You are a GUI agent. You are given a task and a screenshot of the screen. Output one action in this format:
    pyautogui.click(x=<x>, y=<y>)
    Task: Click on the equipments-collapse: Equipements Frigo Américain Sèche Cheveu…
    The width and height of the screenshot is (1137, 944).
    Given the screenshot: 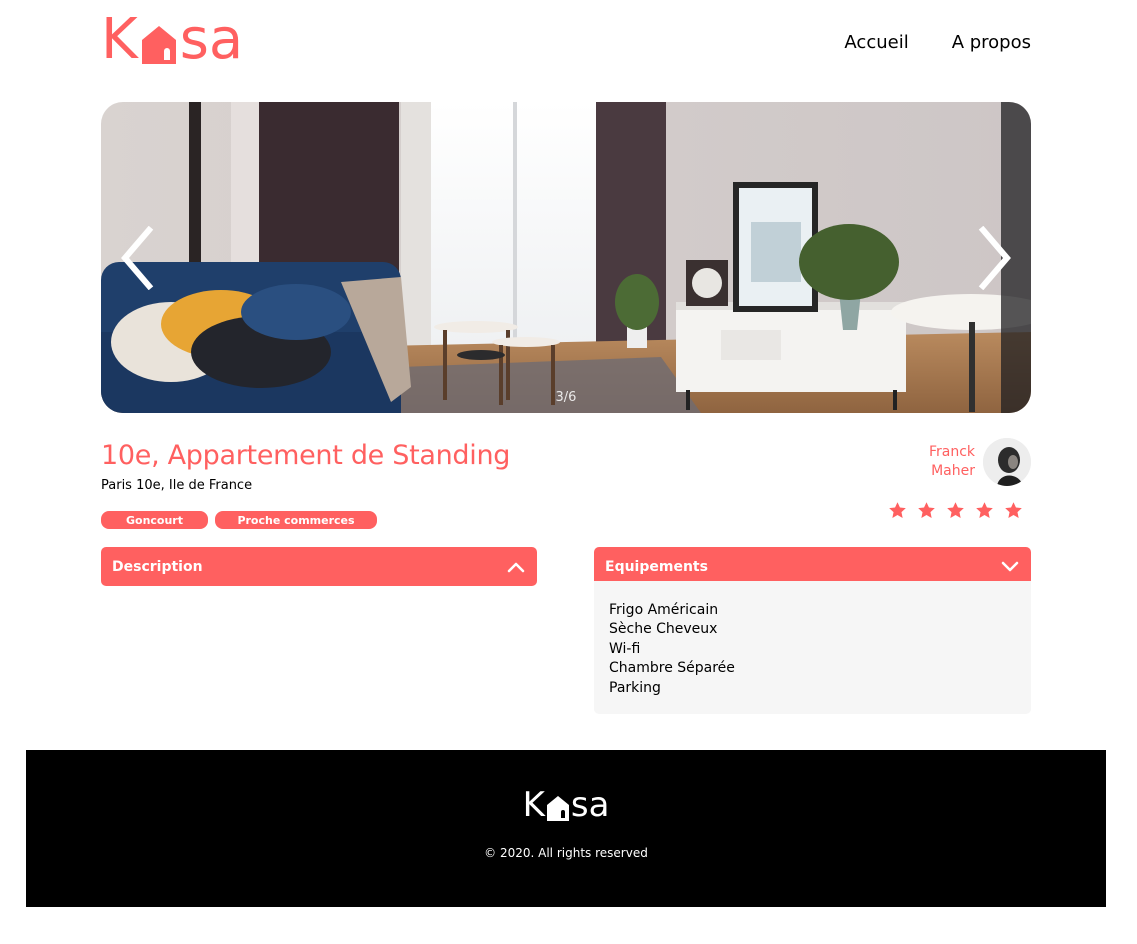 What is the action you would take?
    pyautogui.click(x=812, y=631)
    